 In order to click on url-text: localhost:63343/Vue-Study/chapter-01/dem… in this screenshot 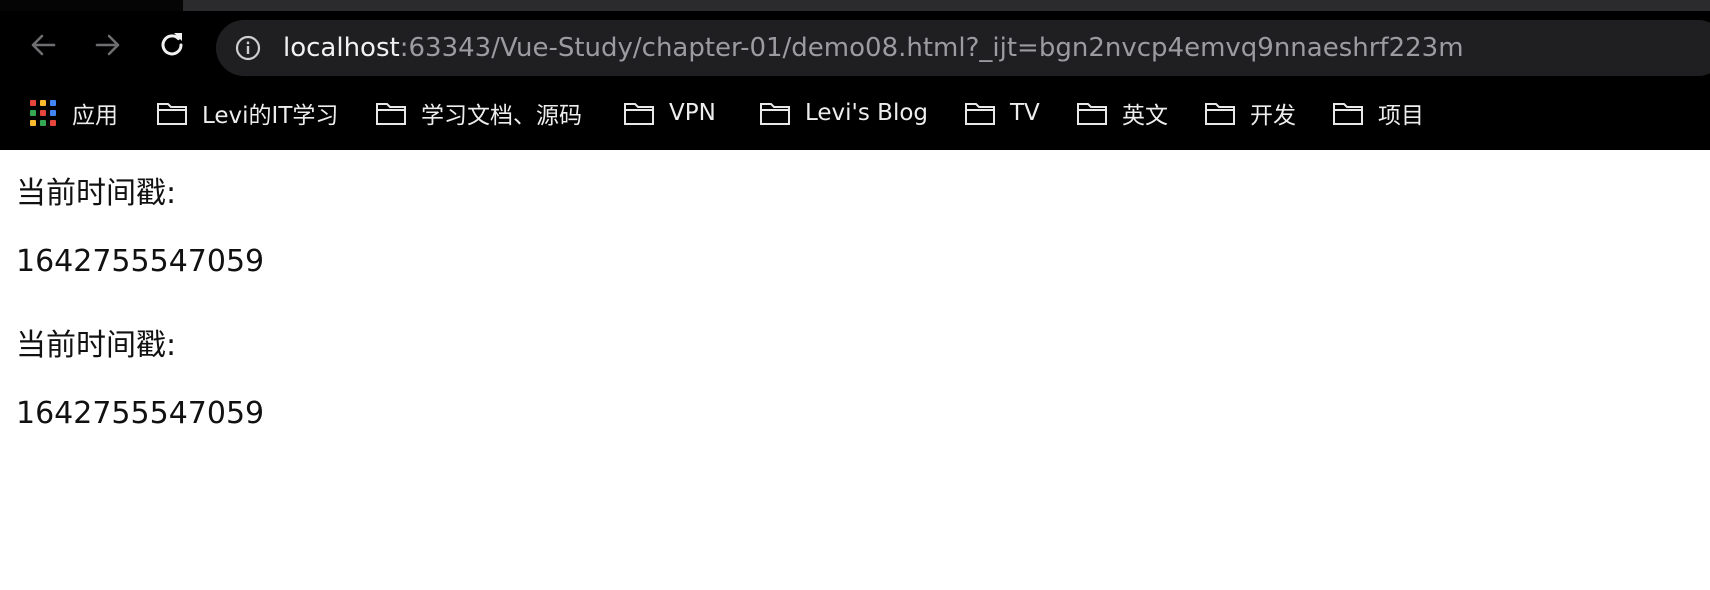, I will do `click(873, 48)`.